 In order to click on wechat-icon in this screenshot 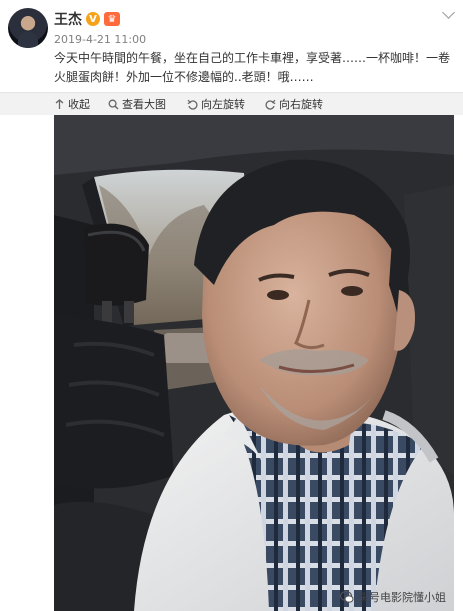, I will do `click(347, 596)`.